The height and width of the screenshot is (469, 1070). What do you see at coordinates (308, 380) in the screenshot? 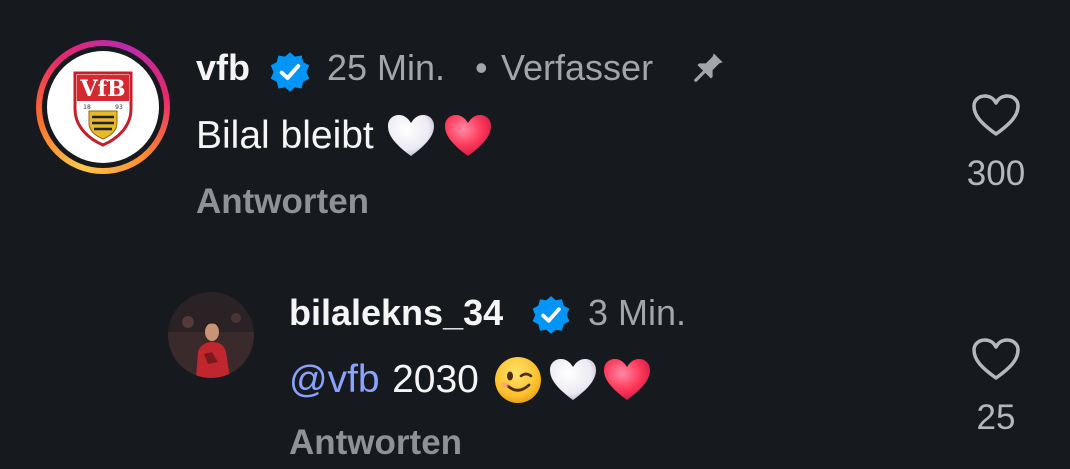
I see `threads-icon: @` at bounding box center [308, 380].